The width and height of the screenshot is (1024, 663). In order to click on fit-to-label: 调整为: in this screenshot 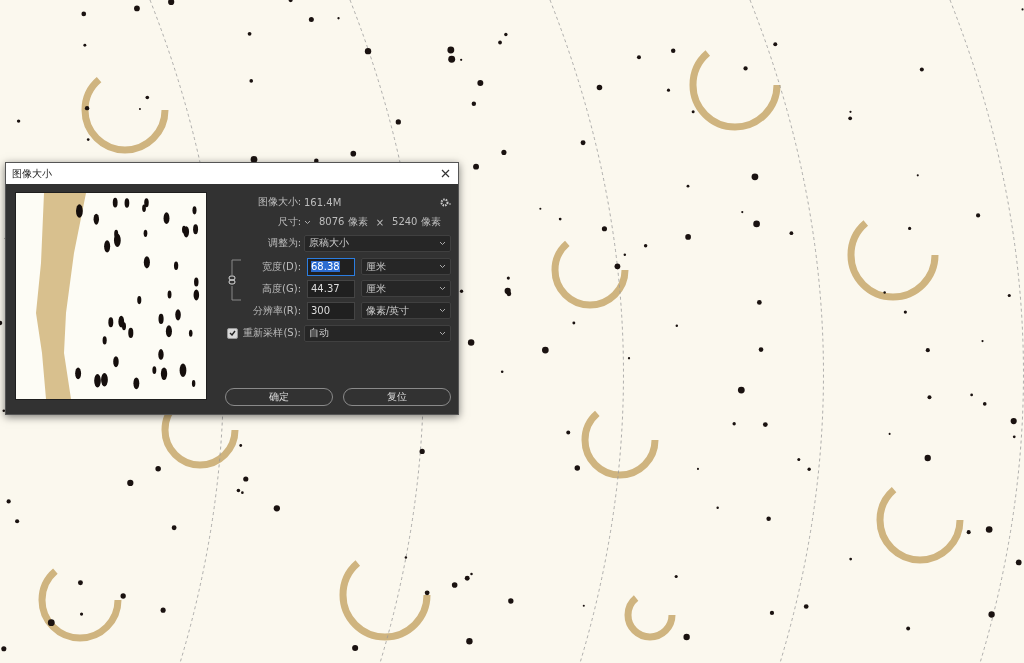, I will do `click(283, 243)`.